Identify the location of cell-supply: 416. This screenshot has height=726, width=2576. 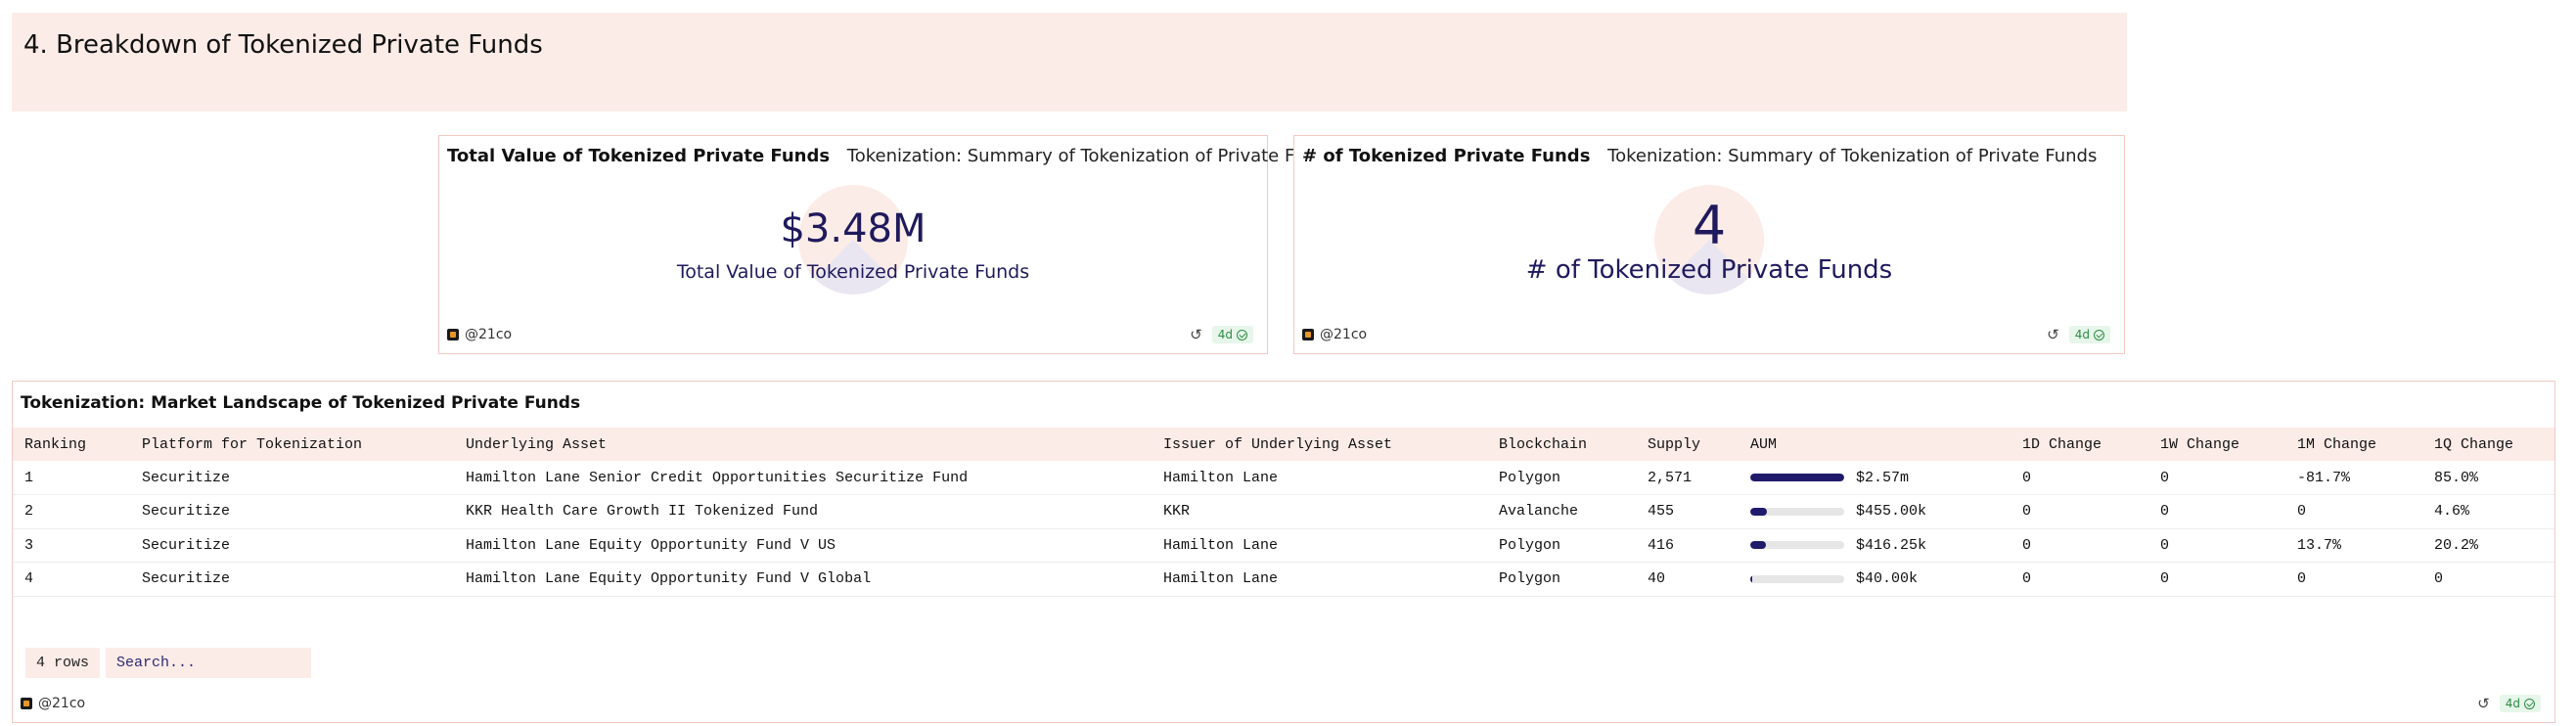
(1687, 545).